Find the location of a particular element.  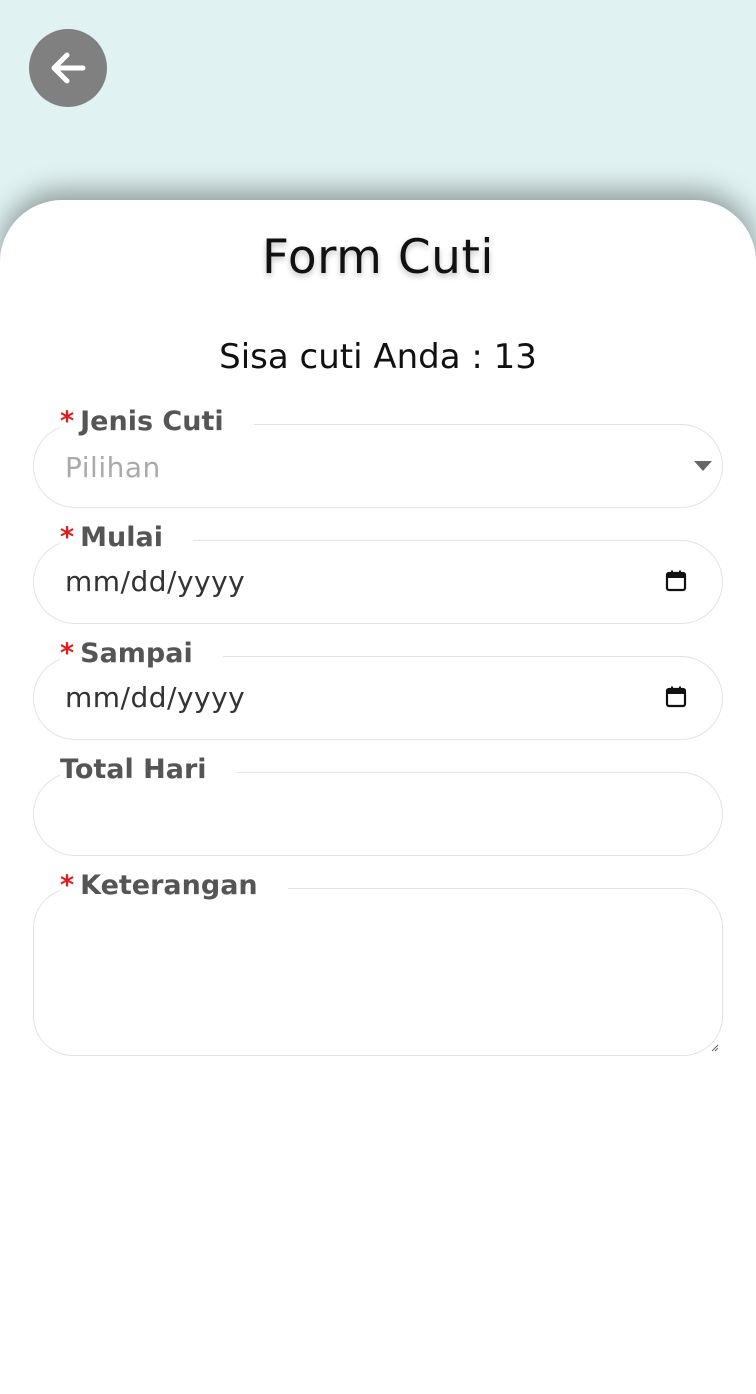

keterangan-textarea is located at coordinates (378, 972).